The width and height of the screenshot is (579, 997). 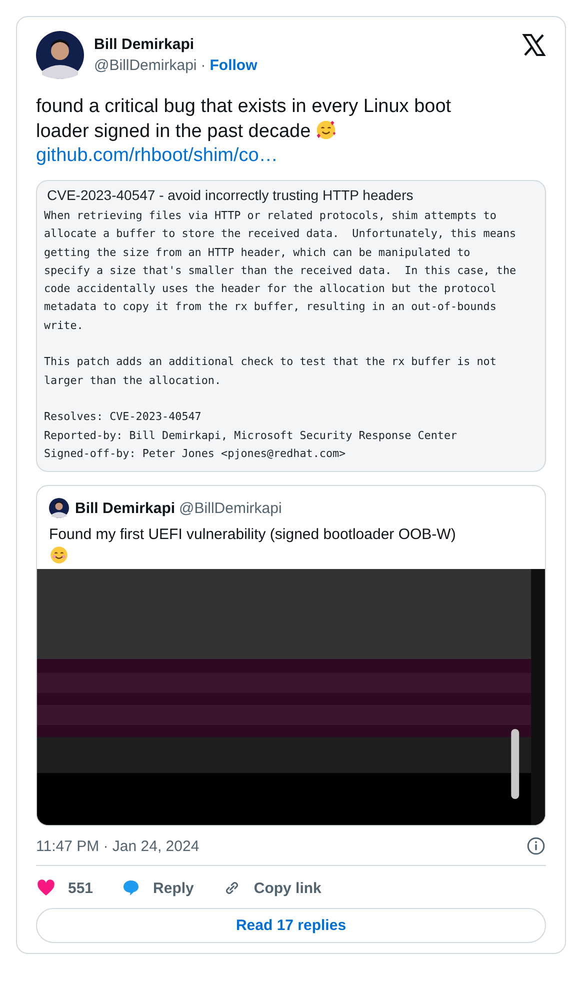 I want to click on reply-action: Reply, so click(x=157, y=888).